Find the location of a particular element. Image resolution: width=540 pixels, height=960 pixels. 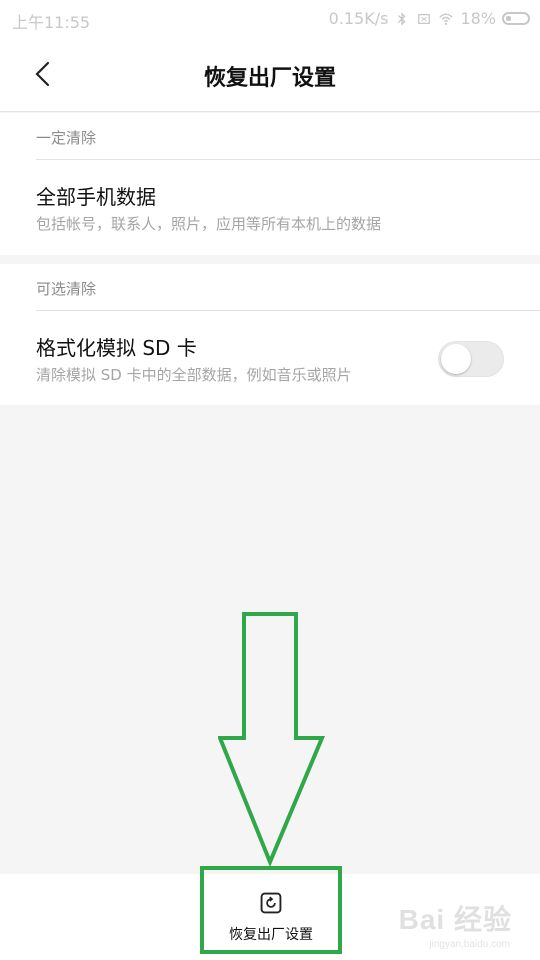

section-label: 一定清除 is located at coordinates (66, 138).